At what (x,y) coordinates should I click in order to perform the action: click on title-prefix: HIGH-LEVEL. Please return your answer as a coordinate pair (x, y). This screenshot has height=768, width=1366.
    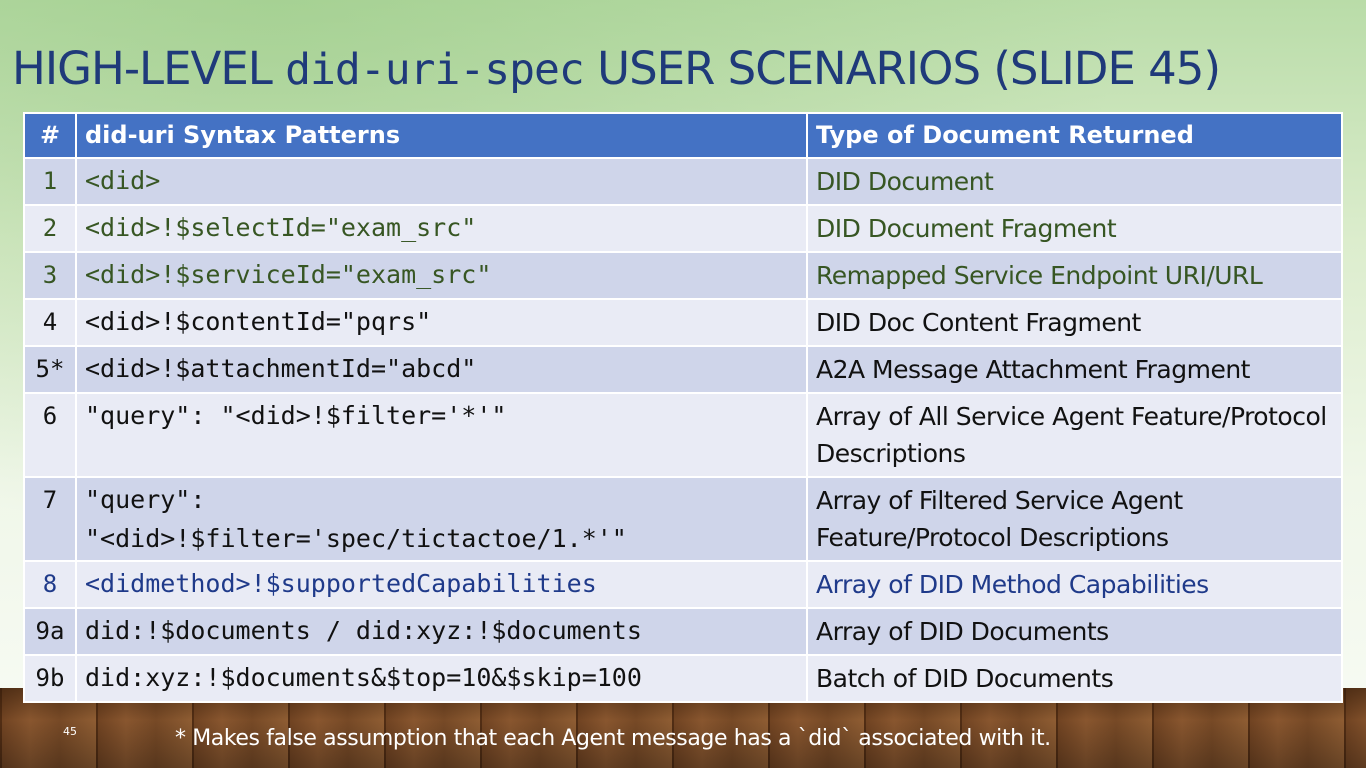
    Looking at the image, I should click on (149, 68).